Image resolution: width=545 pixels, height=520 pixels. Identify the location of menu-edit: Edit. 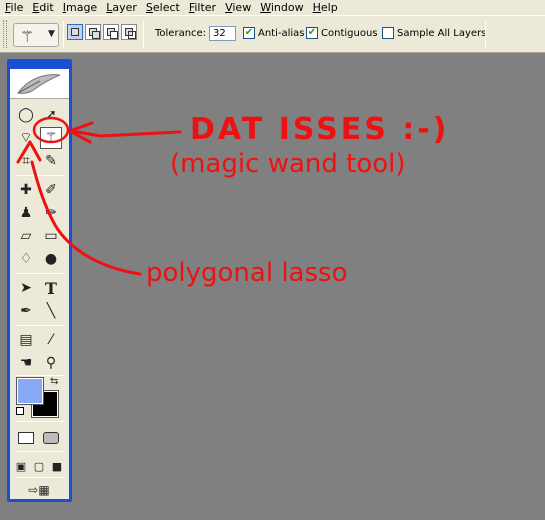
(42, 7).